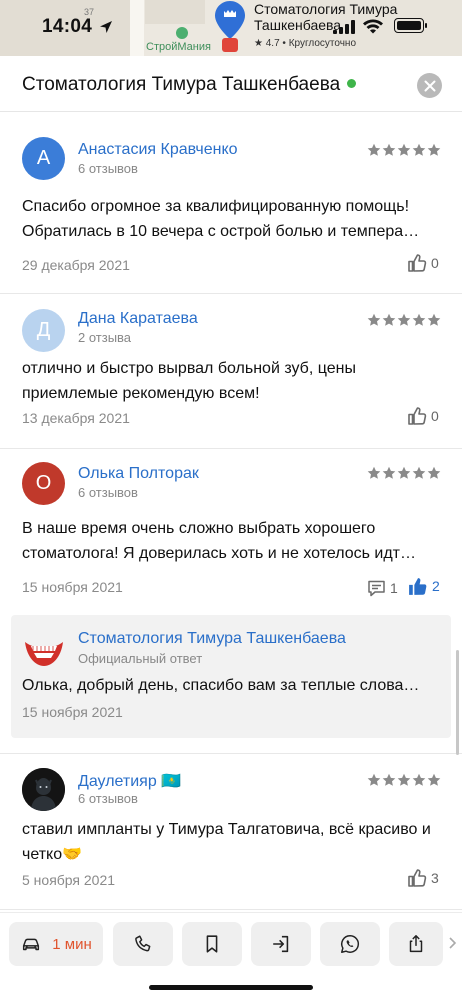 The image size is (462, 999). Describe the element at coordinates (230, 20) in the screenshot. I see `place-pin-icon` at that location.